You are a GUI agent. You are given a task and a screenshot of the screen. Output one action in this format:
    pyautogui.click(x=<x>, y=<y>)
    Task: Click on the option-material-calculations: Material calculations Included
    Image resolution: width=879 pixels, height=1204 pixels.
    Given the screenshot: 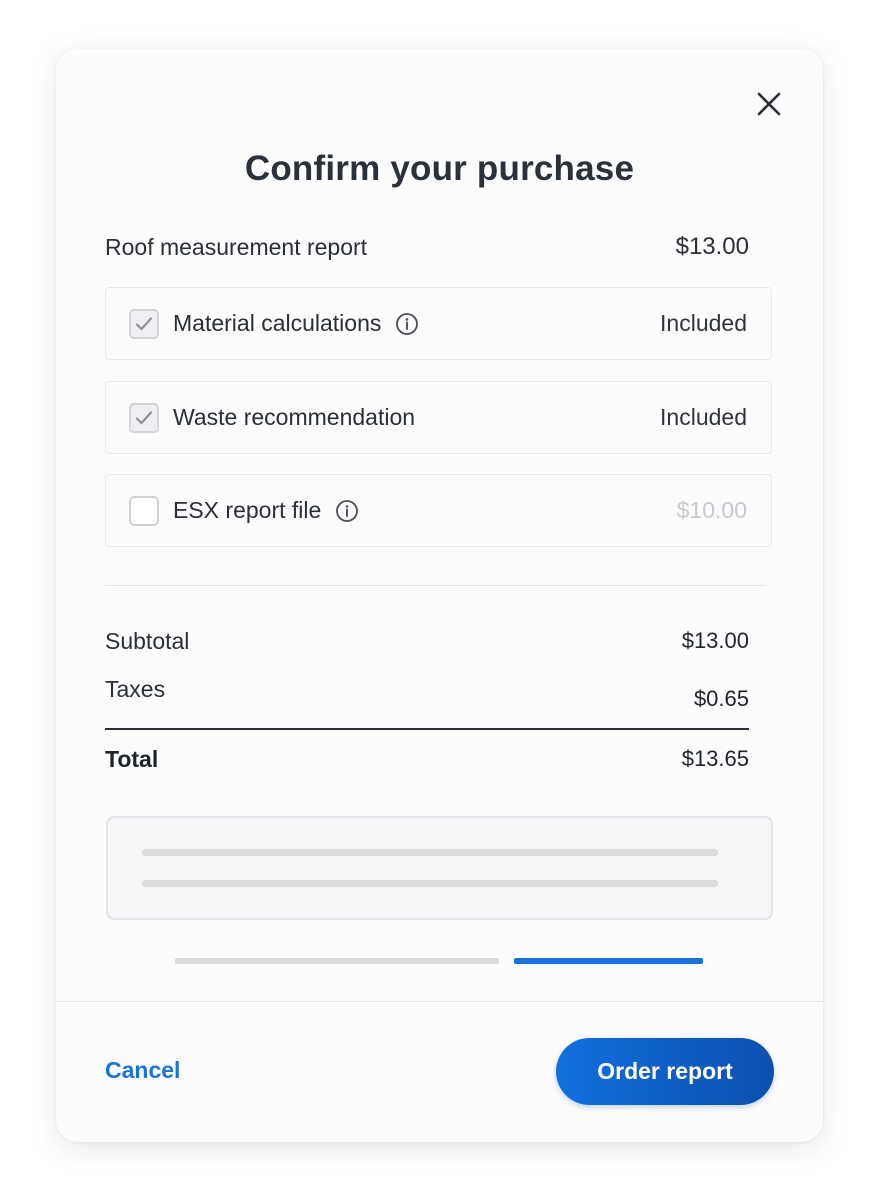 What is the action you would take?
    pyautogui.click(x=438, y=323)
    